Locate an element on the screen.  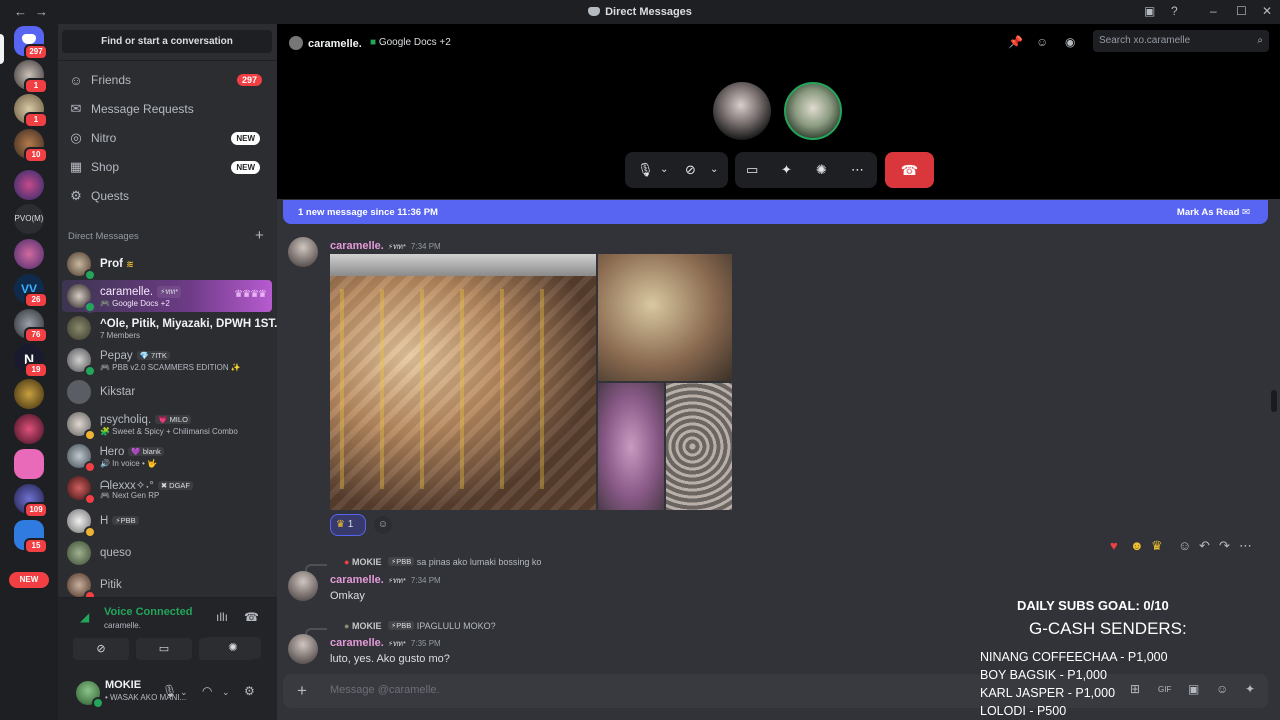
inbox-icon: ▣ is located at coordinates (1149, 11).